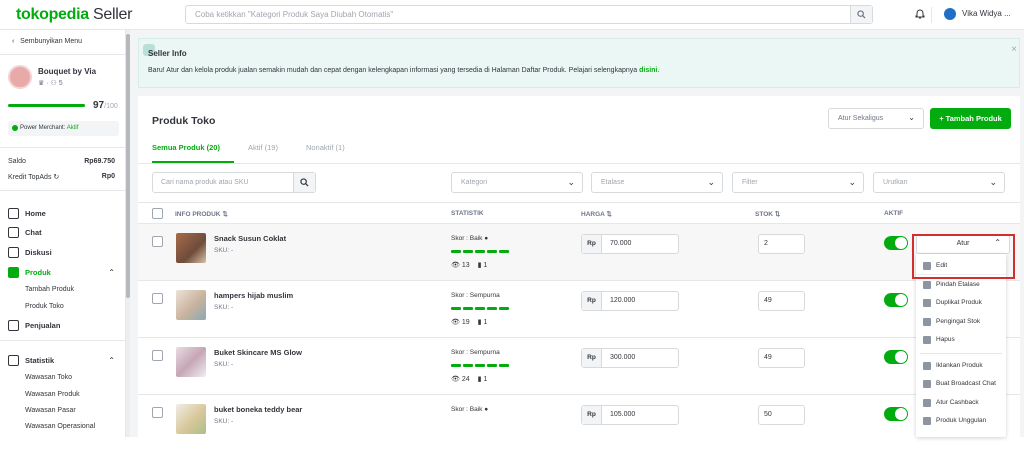 This screenshot has height=452, width=1024. I want to click on etalase-dropdown: Etalase ⌄, so click(657, 182).